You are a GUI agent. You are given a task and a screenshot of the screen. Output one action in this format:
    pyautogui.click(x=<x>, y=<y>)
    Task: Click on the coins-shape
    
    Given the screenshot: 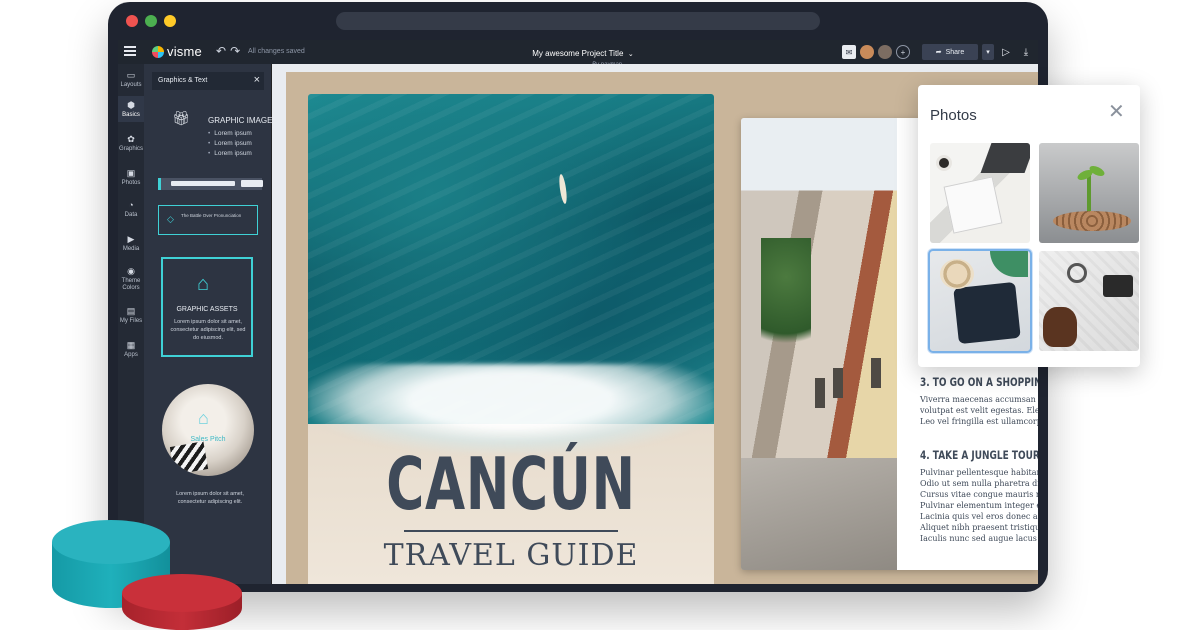 What is the action you would take?
    pyautogui.click(x=1092, y=221)
    